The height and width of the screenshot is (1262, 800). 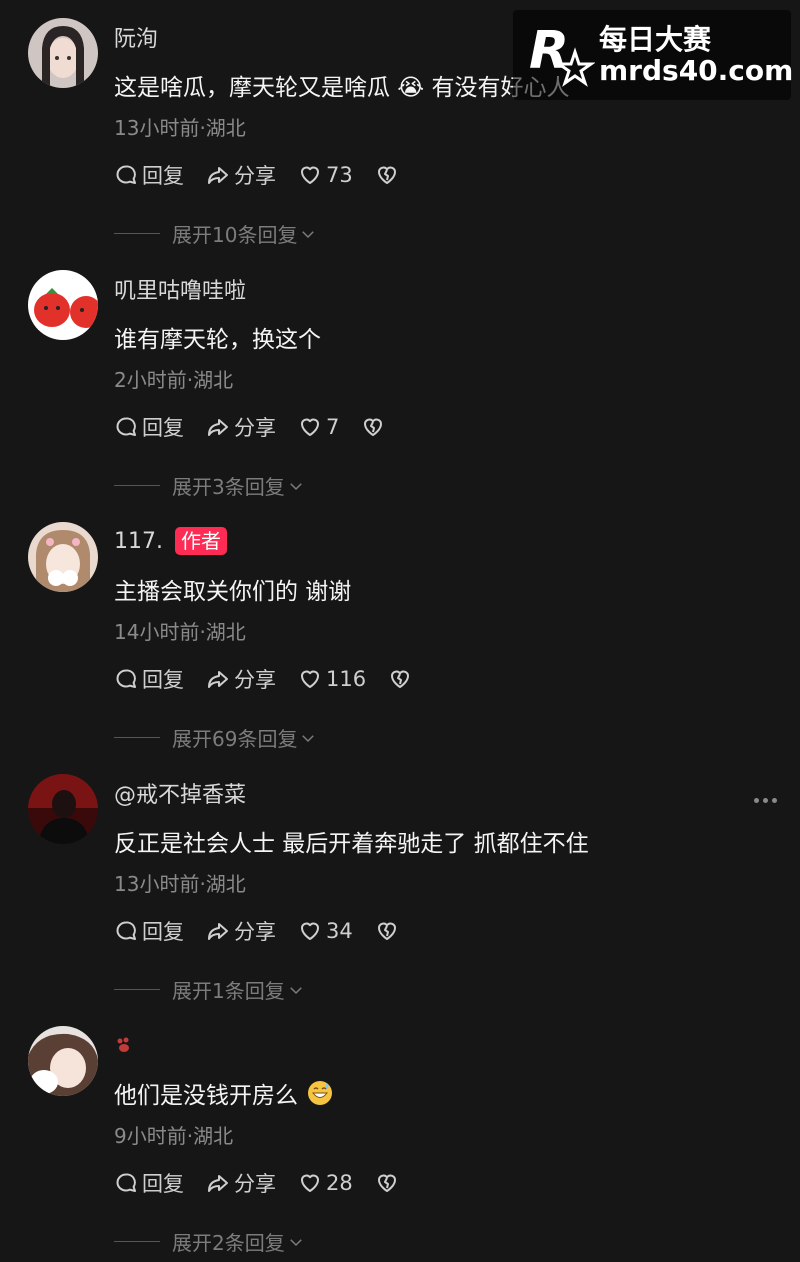 I want to click on username: @戒不掉香菜, so click(x=180, y=793).